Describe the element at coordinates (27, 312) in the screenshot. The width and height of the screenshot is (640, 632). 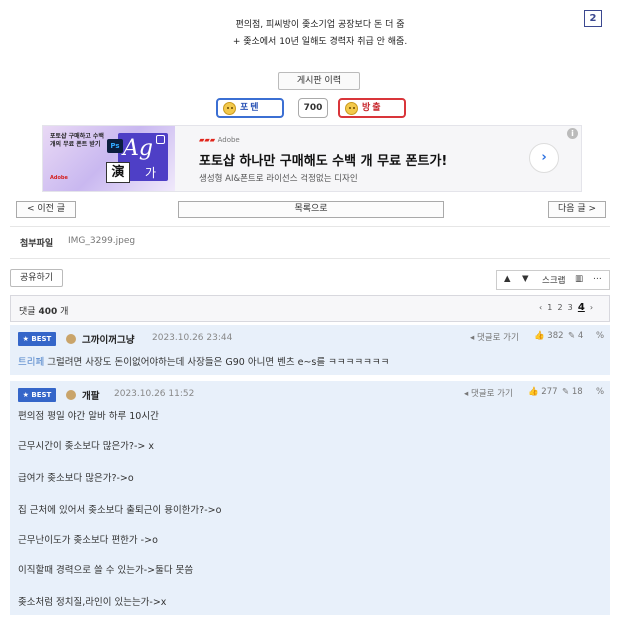
I see `comment-count-prefix: 댓글` at that location.